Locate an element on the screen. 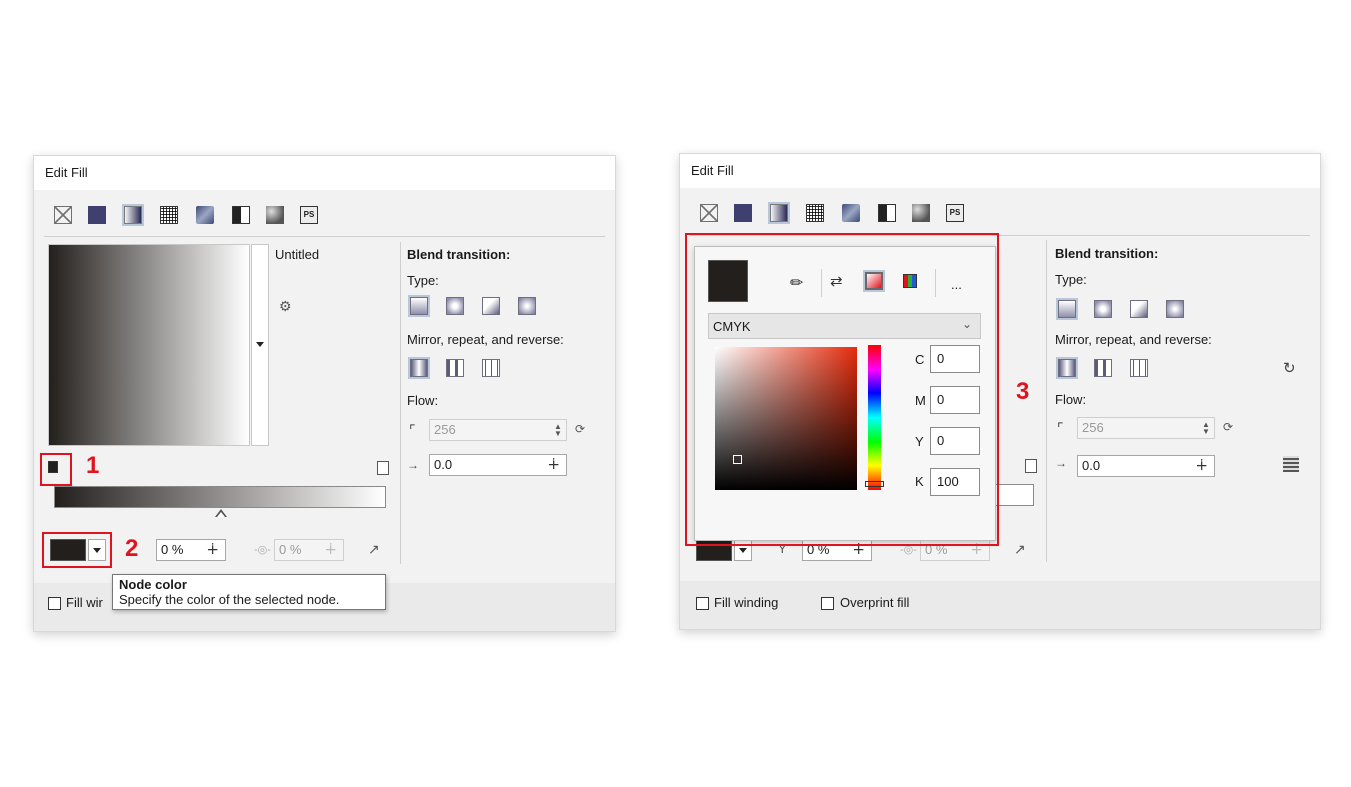  tooltip-body: Specify the color of the selected node. is located at coordinates (229, 599).